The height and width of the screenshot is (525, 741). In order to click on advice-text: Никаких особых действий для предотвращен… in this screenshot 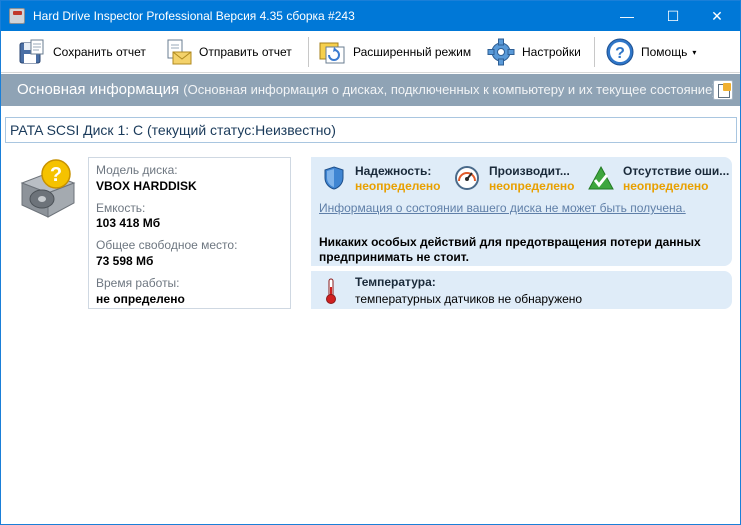, I will do `click(510, 249)`.